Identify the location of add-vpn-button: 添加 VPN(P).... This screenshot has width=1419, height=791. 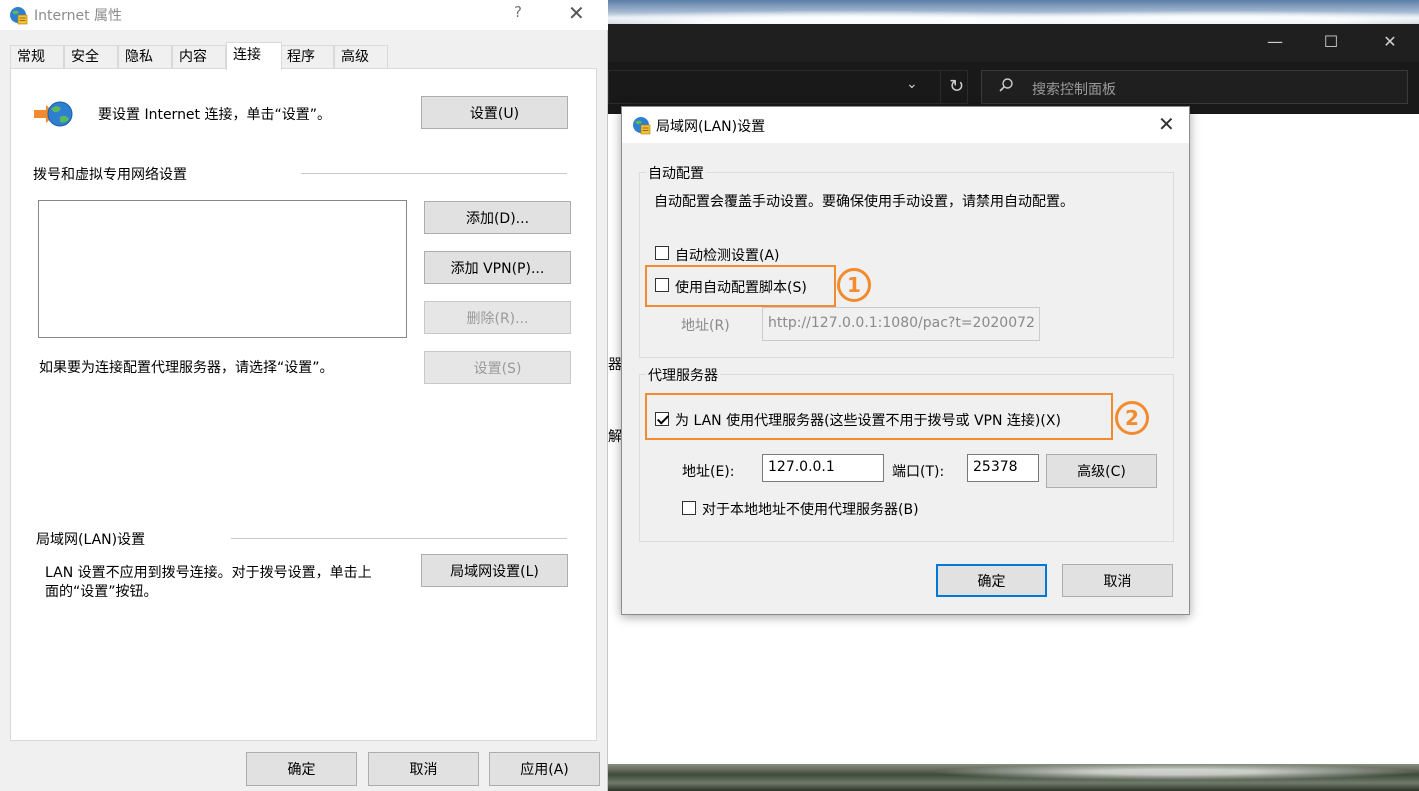
(497, 267).